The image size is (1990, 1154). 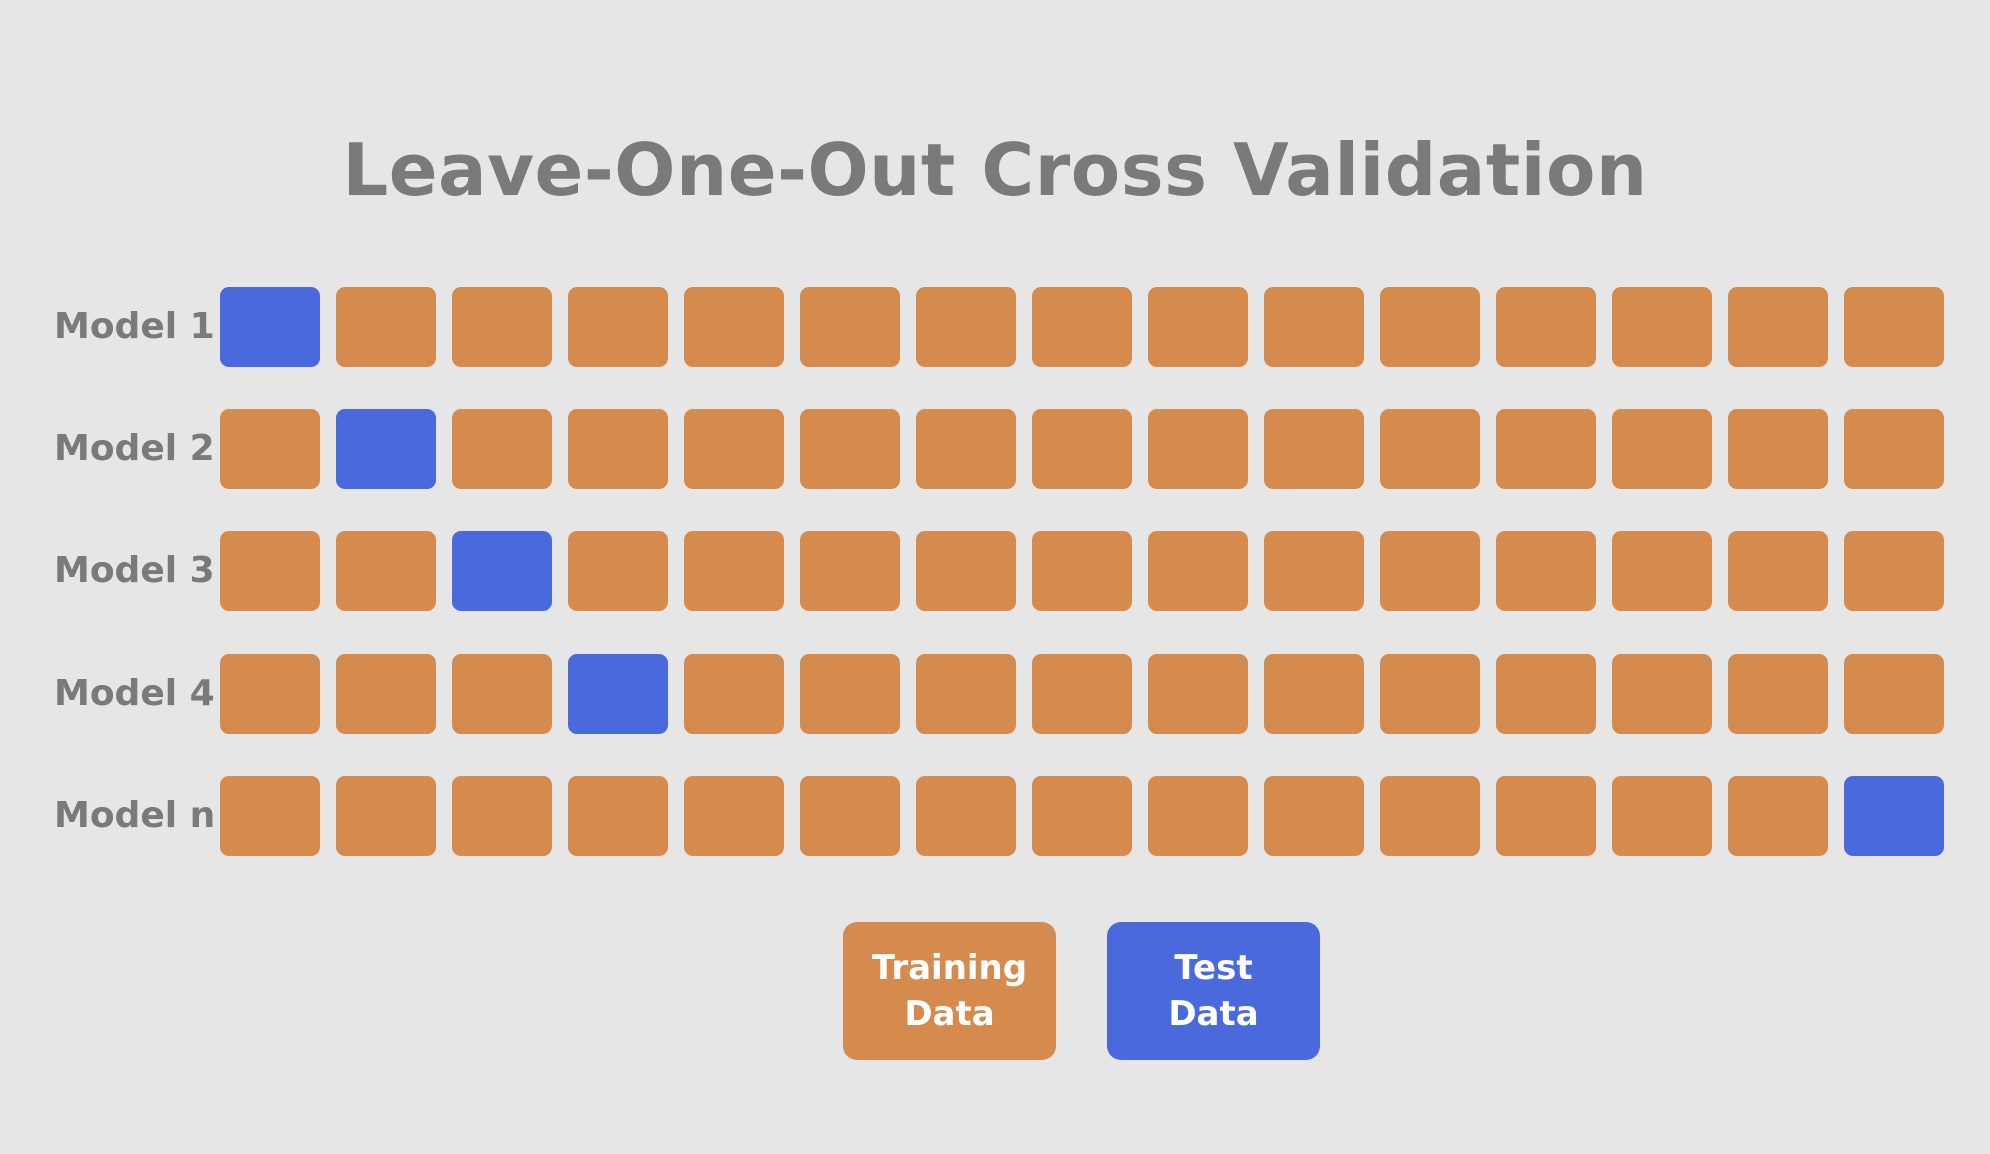 I want to click on model-row-label: Model 2, so click(x=134, y=448).